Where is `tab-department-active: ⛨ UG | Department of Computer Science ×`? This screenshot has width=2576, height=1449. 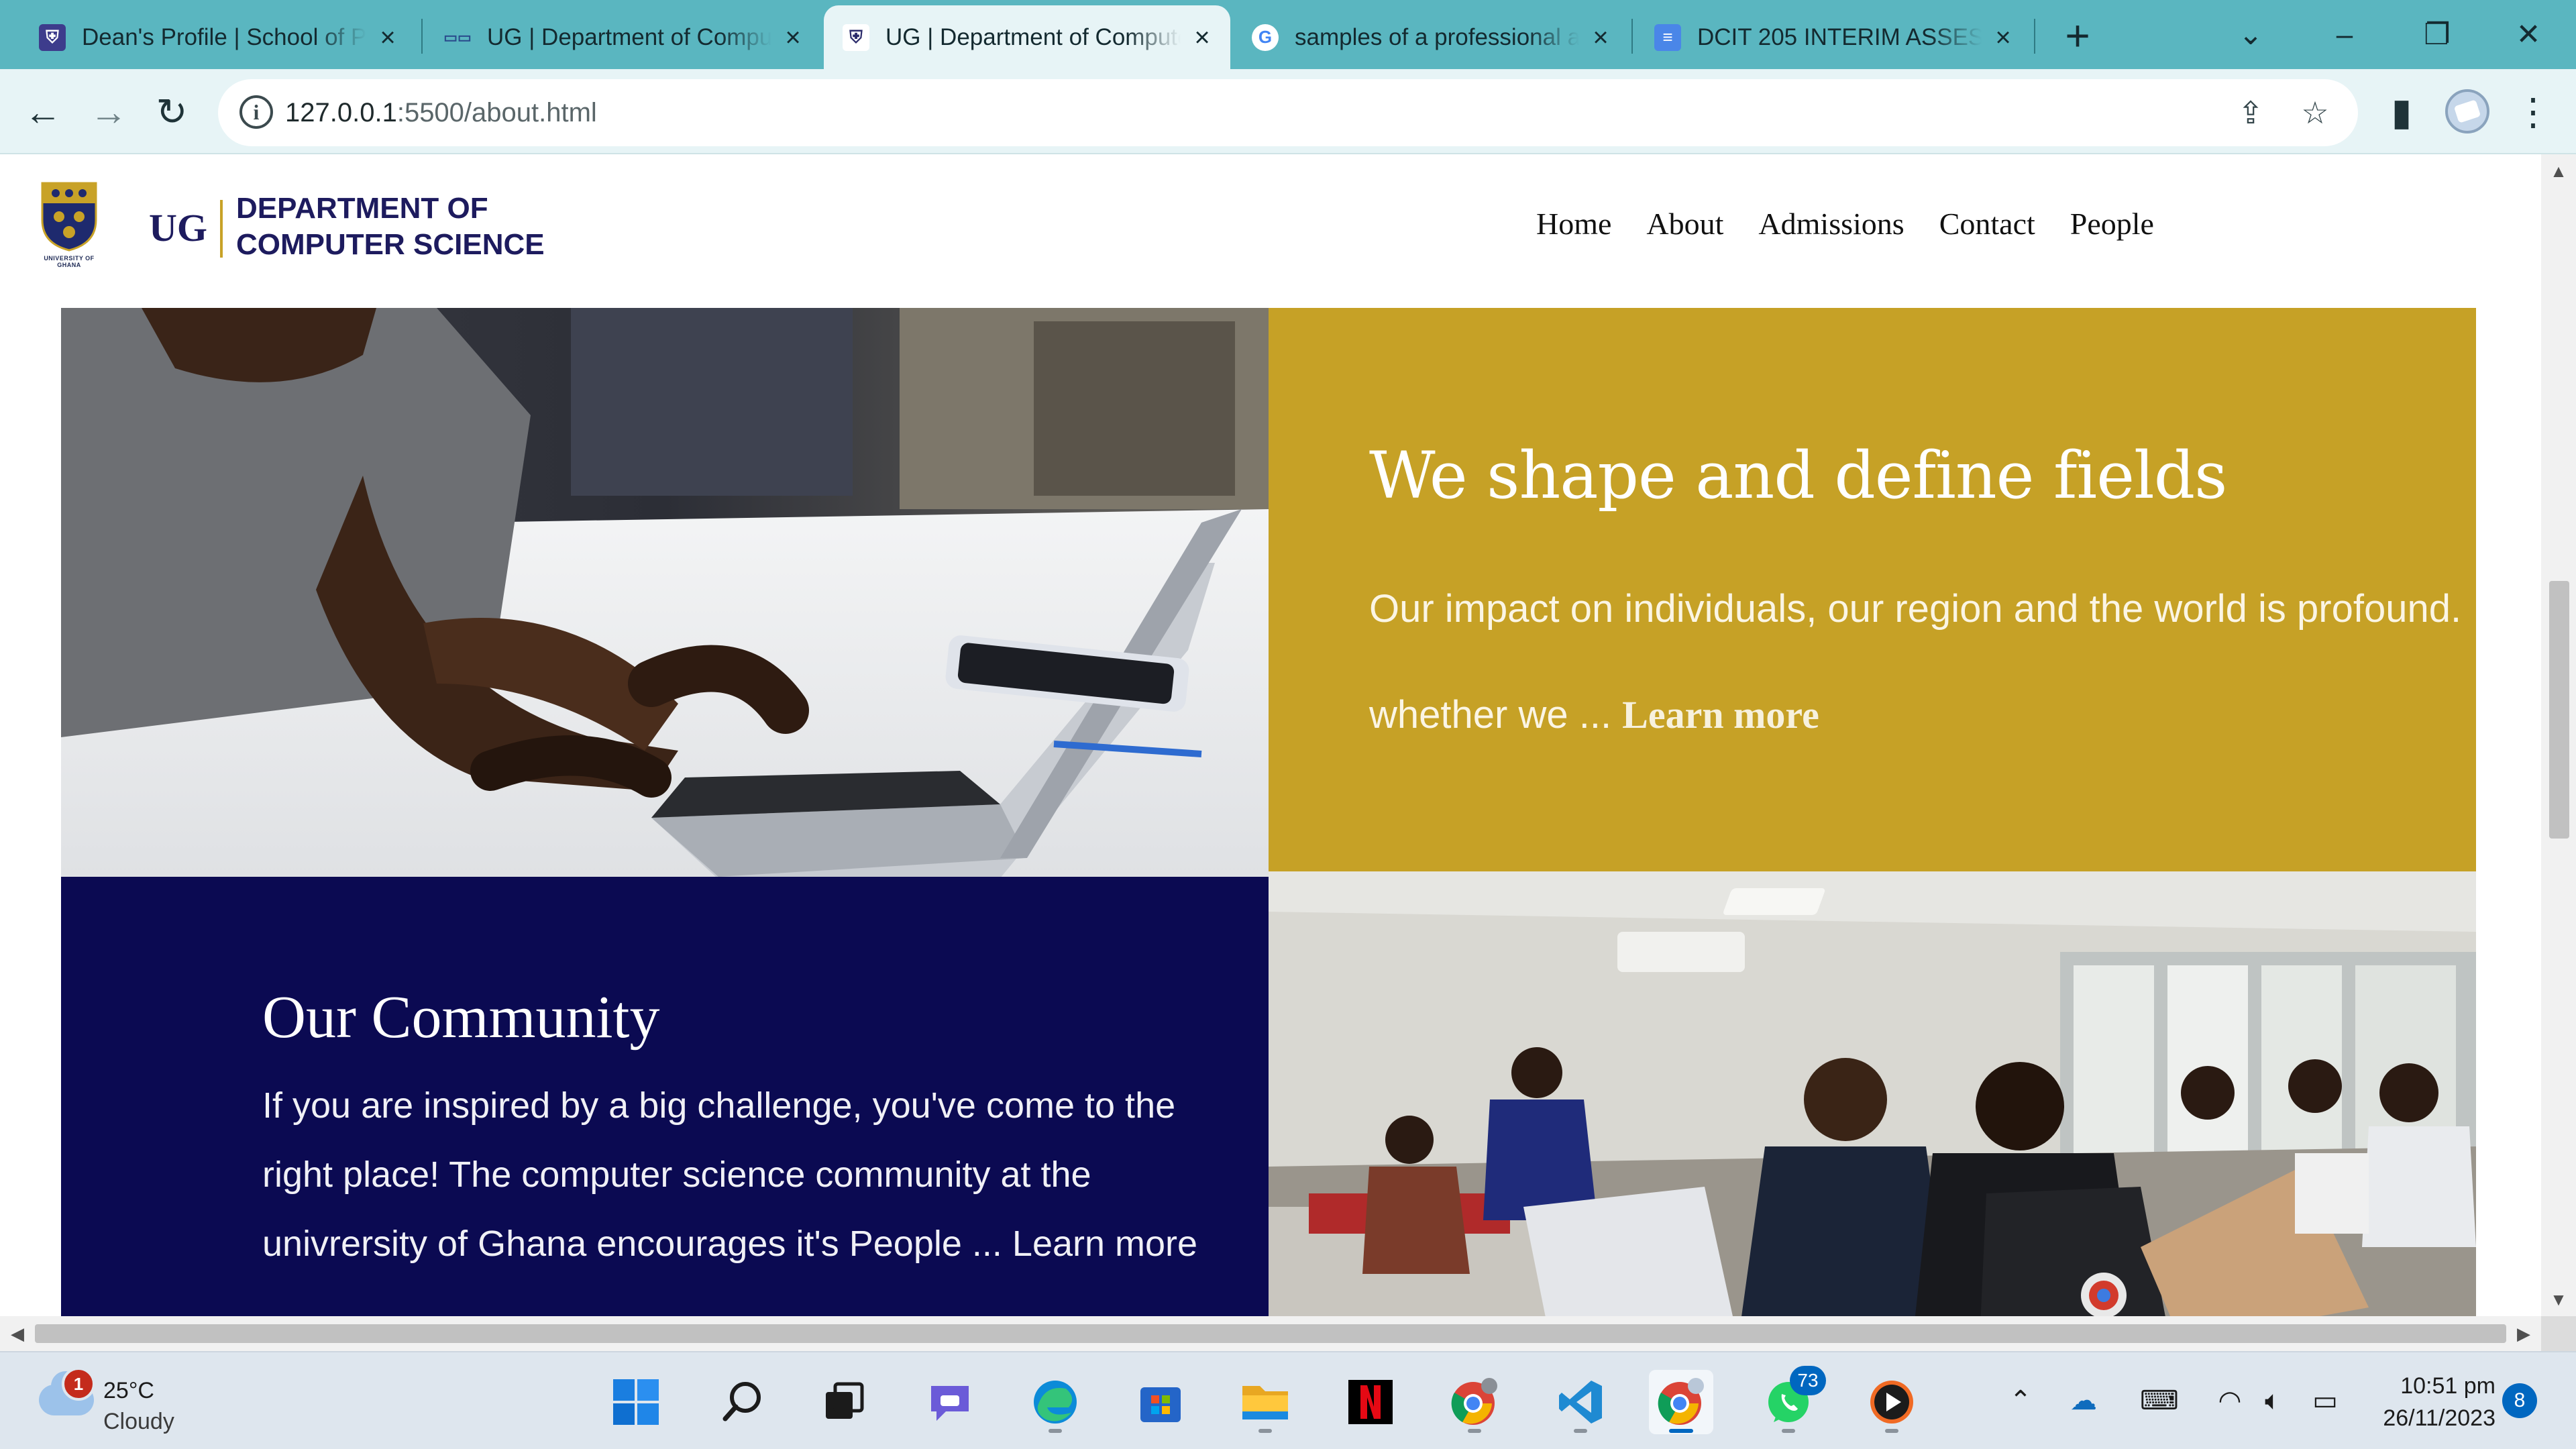 tab-department-active: ⛨ UG | Department of Computer Science × is located at coordinates (1027, 37).